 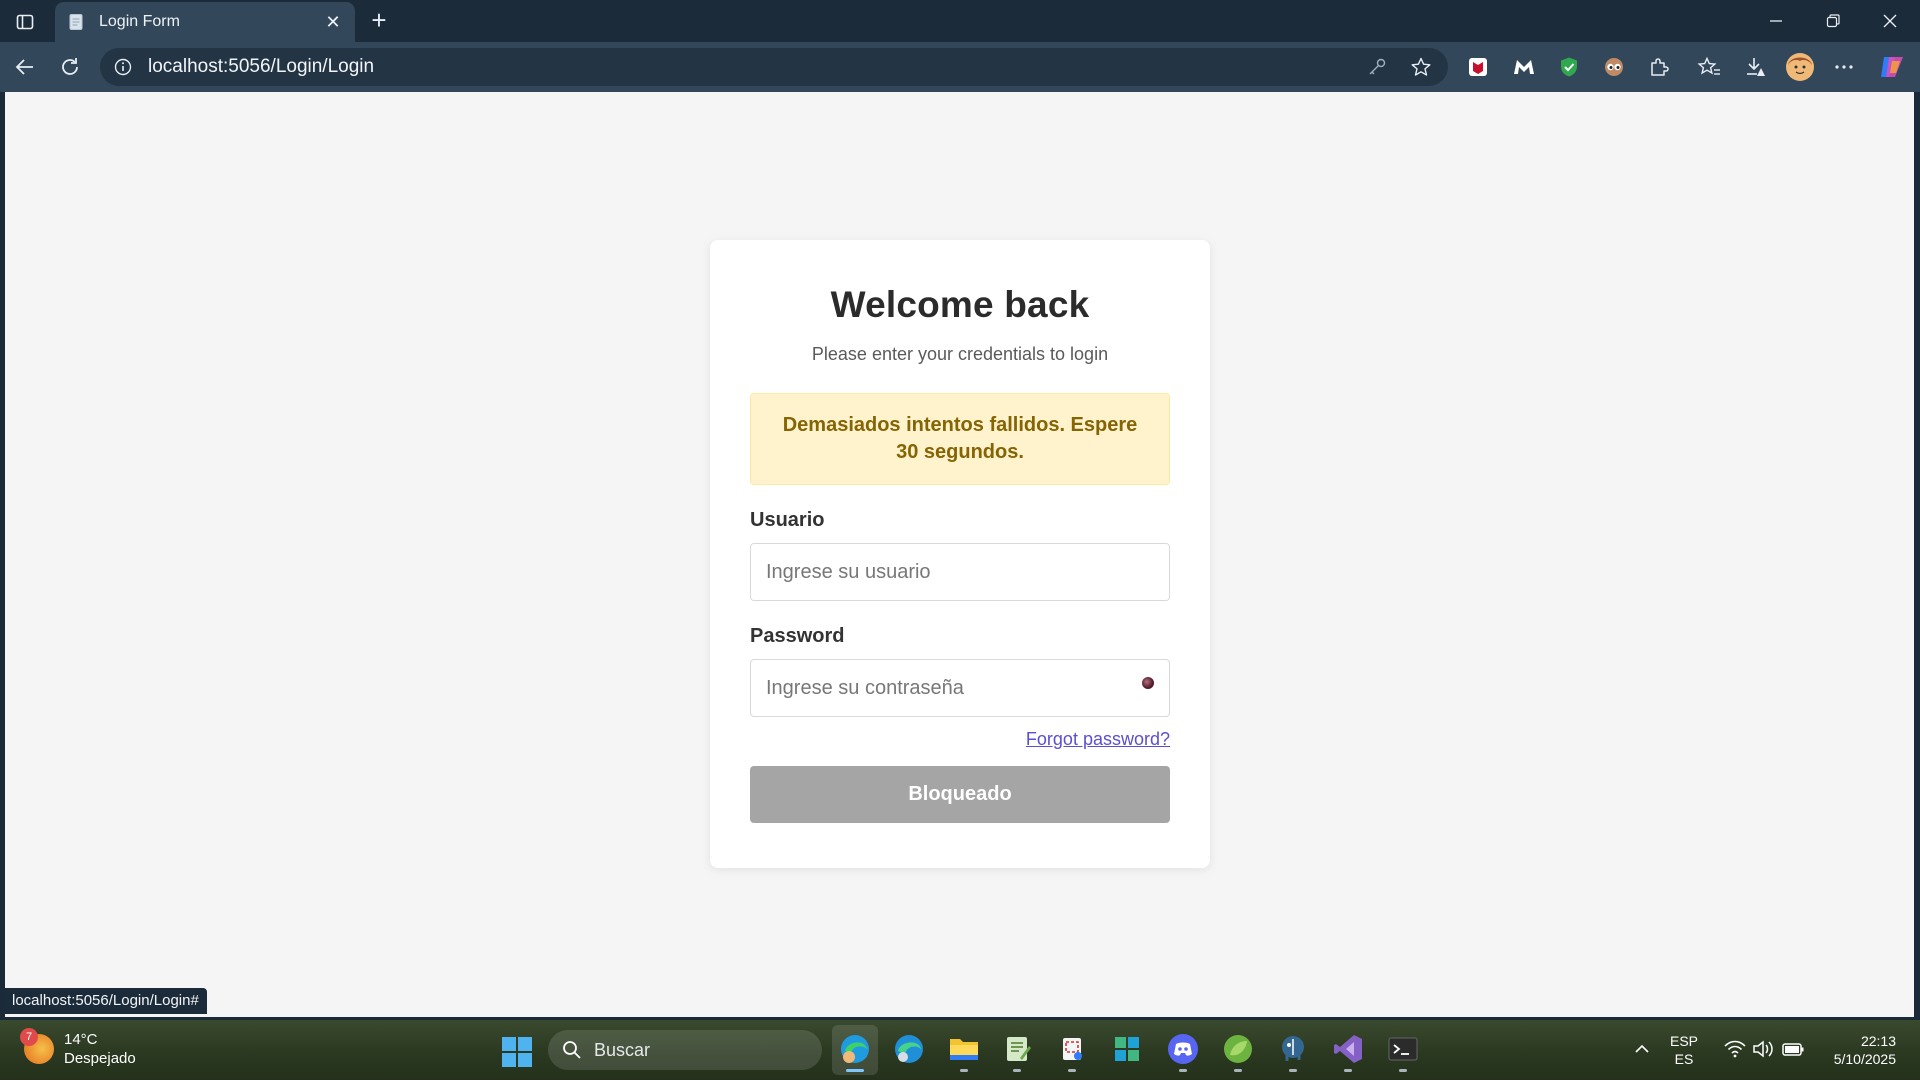 What do you see at coordinates (1890, 21) in the screenshot?
I see `close-window-icon` at bounding box center [1890, 21].